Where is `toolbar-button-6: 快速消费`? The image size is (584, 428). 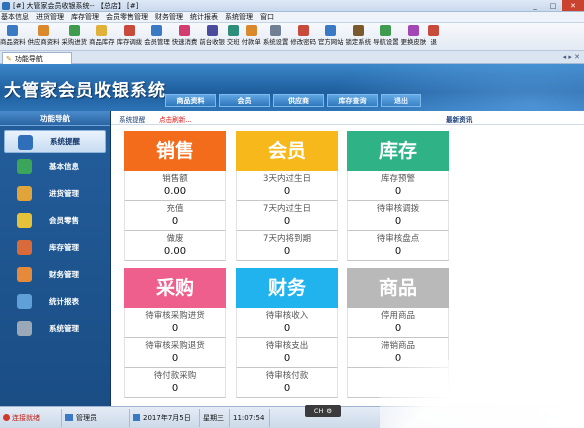
toolbar-button-6: 快速消费 is located at coordinates (184, 35).